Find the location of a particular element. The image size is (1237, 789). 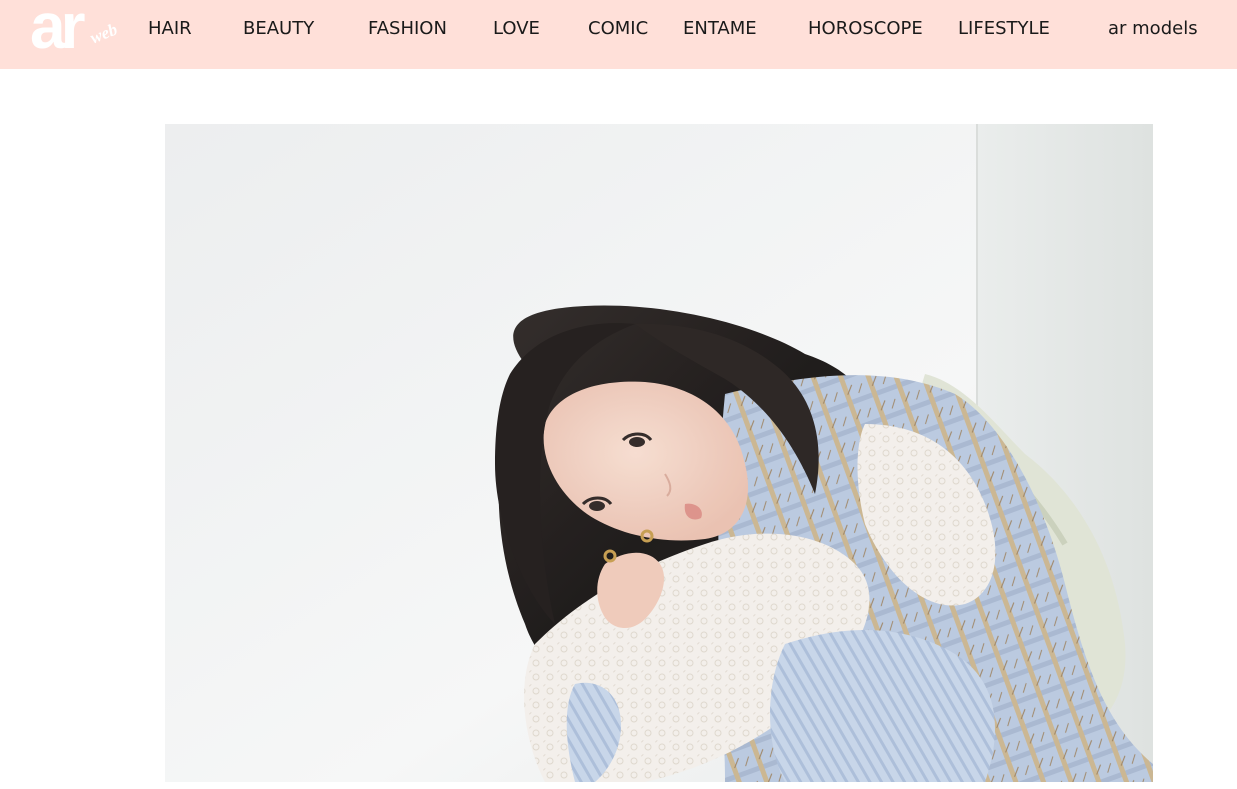

nav-item-entame: ENTAME is located at coordinates (720, 29).